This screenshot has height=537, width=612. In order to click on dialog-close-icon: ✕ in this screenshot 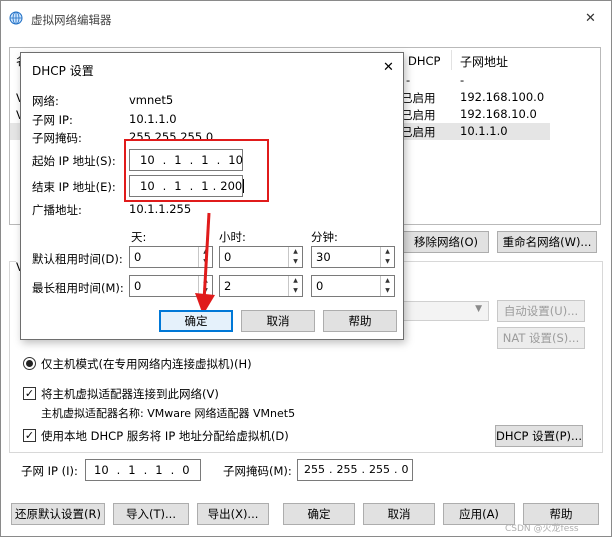, I will do `click(388, 67)`.